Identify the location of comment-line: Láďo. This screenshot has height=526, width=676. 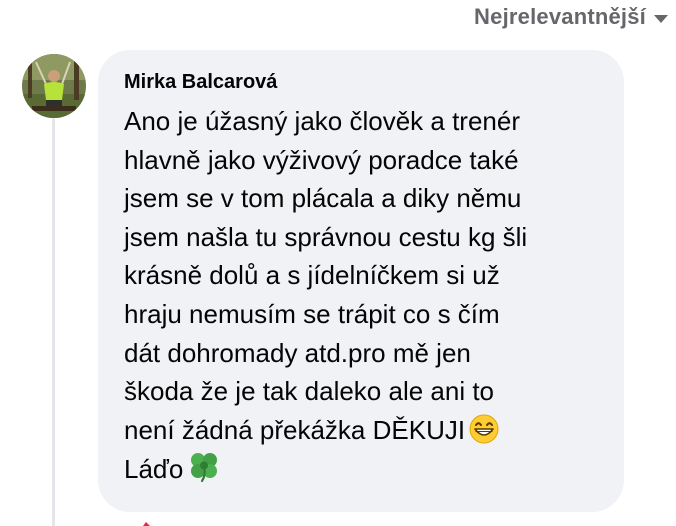
(154, 469).